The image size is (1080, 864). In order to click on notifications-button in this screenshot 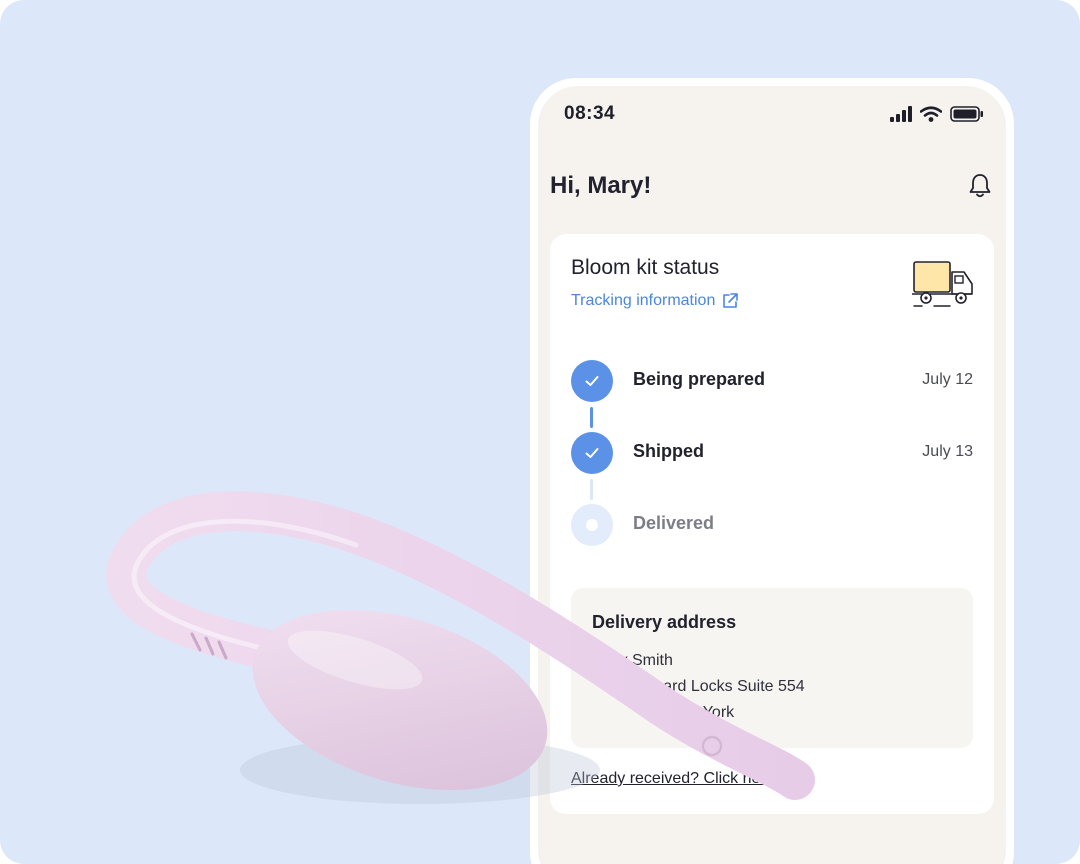, I will do `click(980, 186)`.